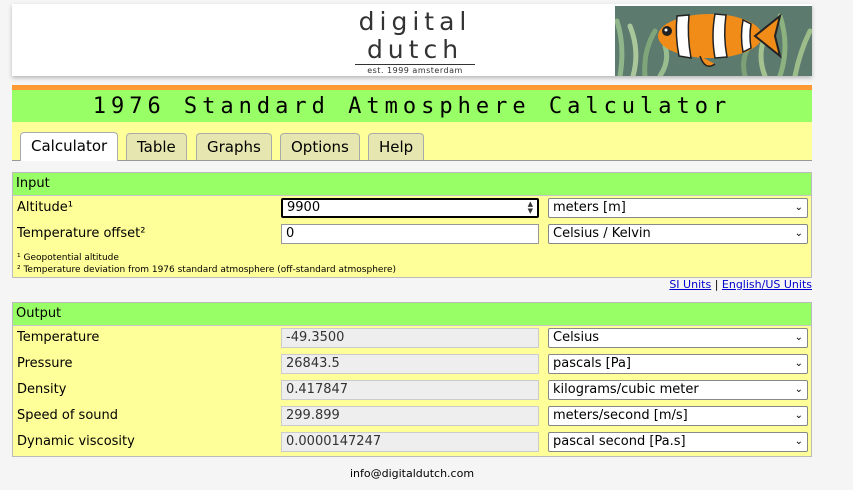 This screenshot has width=853, height=490. I want to click on density-value: 0.417847, so click(317, 389).